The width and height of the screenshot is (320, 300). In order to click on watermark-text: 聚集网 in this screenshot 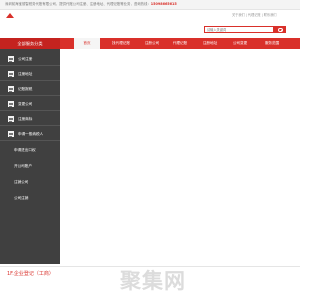, I will do `click(153, 281)`.